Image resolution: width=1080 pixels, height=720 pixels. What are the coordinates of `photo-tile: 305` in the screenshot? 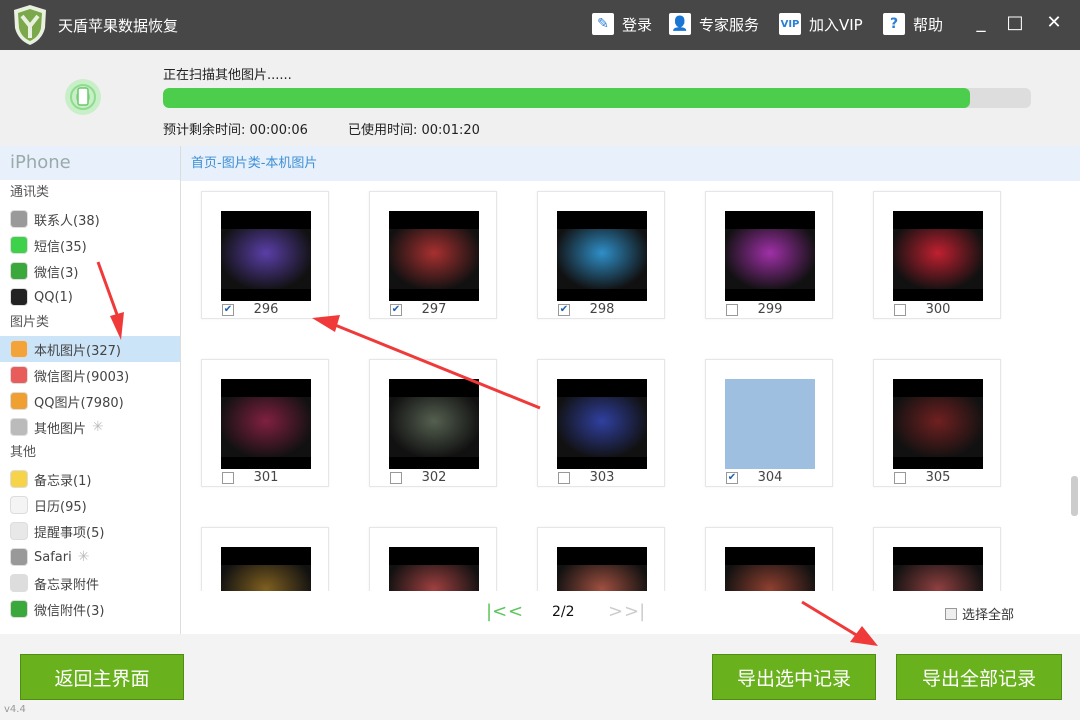 It's located at (937, 423).